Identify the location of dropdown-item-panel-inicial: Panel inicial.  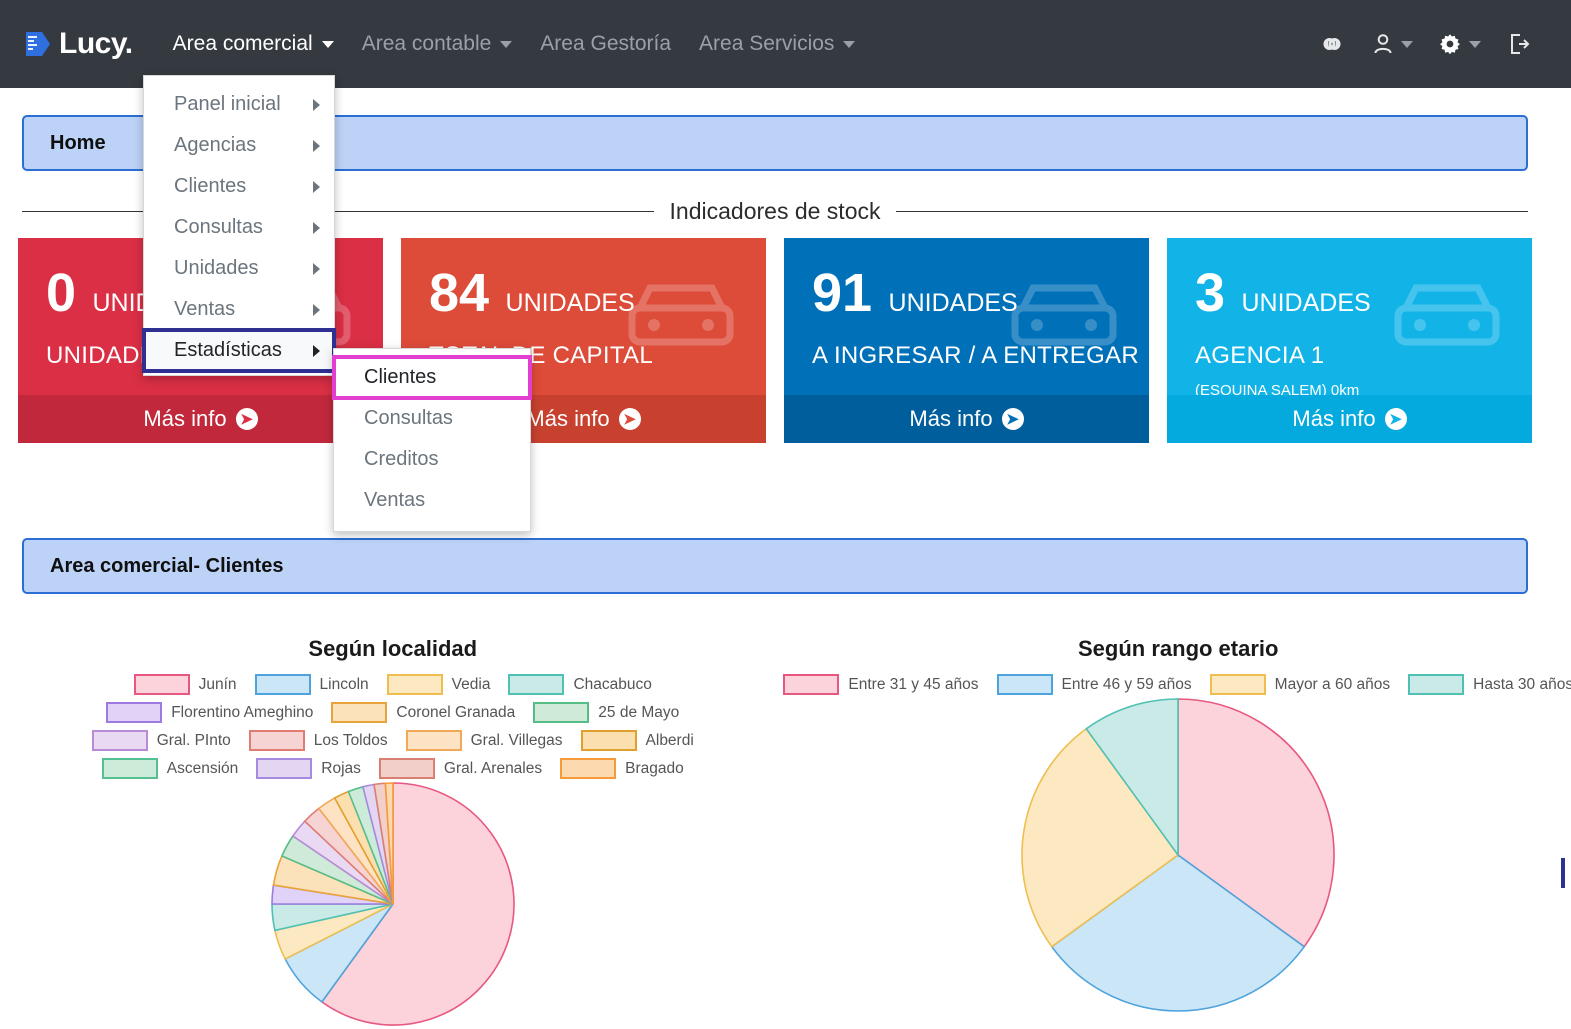
(239, 104).